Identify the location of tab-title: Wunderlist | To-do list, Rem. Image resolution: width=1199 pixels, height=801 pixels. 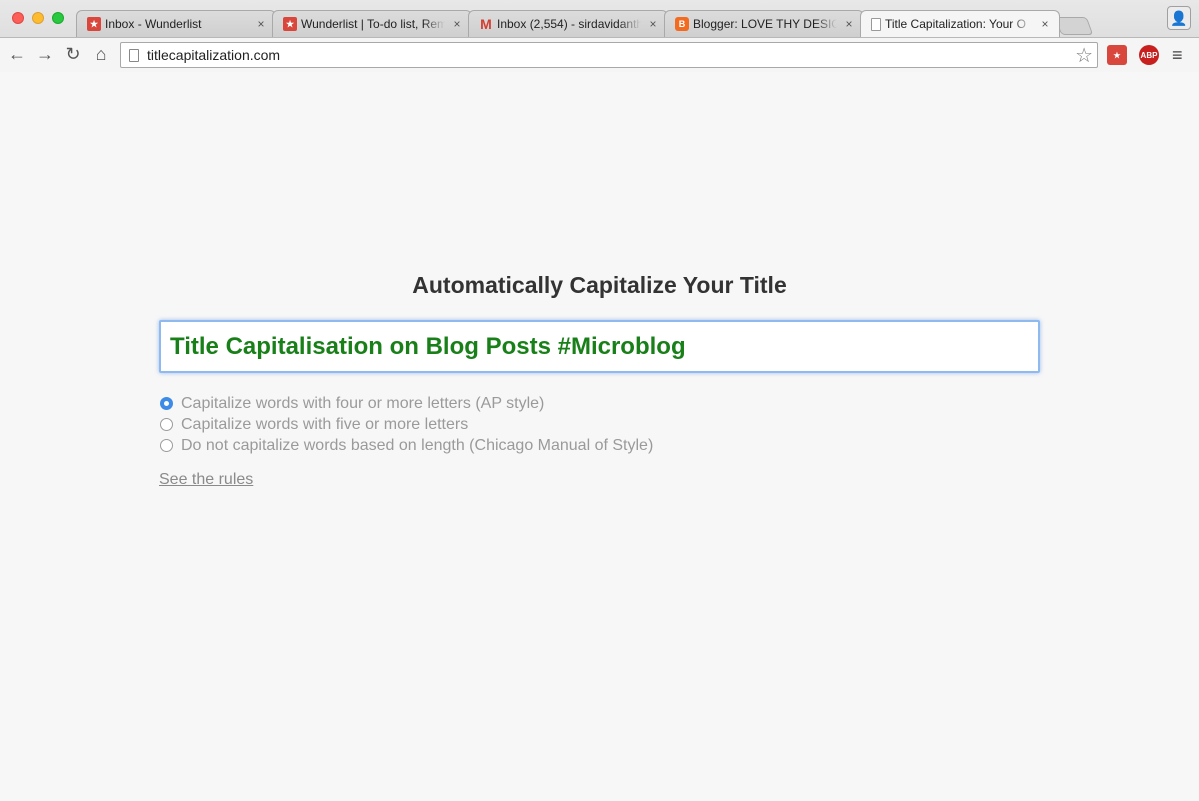
(373, 24).